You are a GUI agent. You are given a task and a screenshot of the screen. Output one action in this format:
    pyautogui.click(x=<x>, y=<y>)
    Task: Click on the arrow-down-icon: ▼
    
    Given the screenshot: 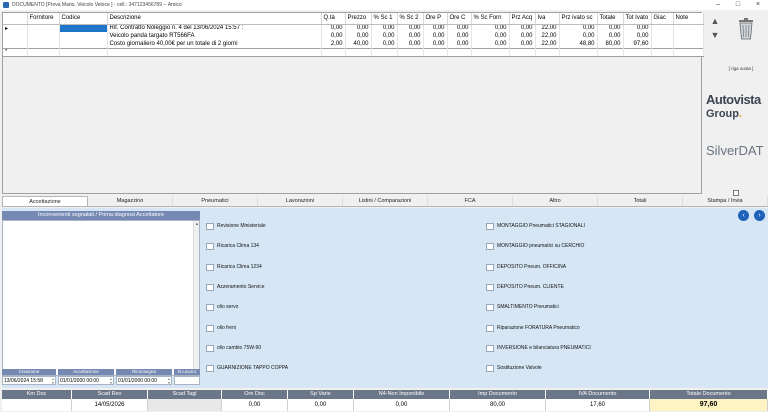 What is the action you would take?
    pyautogui.click(x=715, y=35)
    